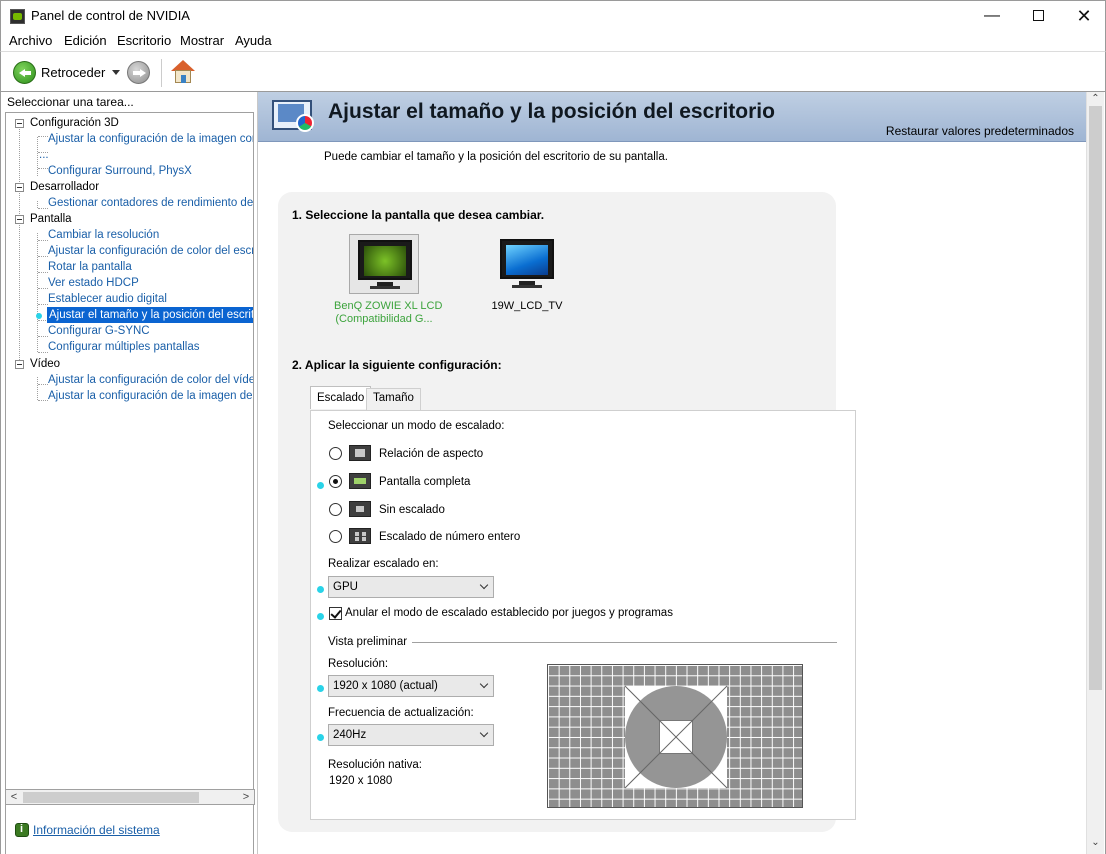  I want to click on title-bar: Panel de control de NVIDIA — ✕, so click(553, 15).